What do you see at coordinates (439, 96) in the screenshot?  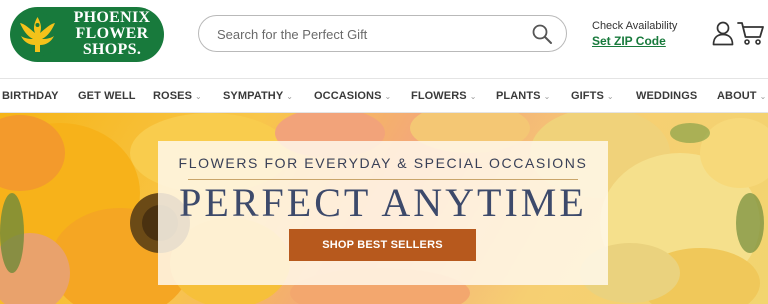 I see `nav-item-label: FLOWERS` at bounding box center [439, 96].